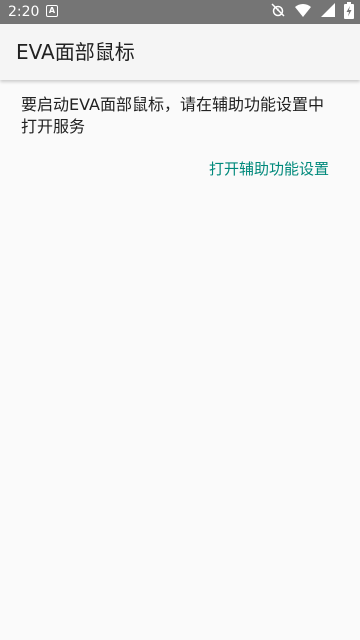 The width and height of the screenshot is (360, 640). Describe the element at coordinates (75, 52) in the screenshot. I see `app-title: EVA面部鼠标` at that location.